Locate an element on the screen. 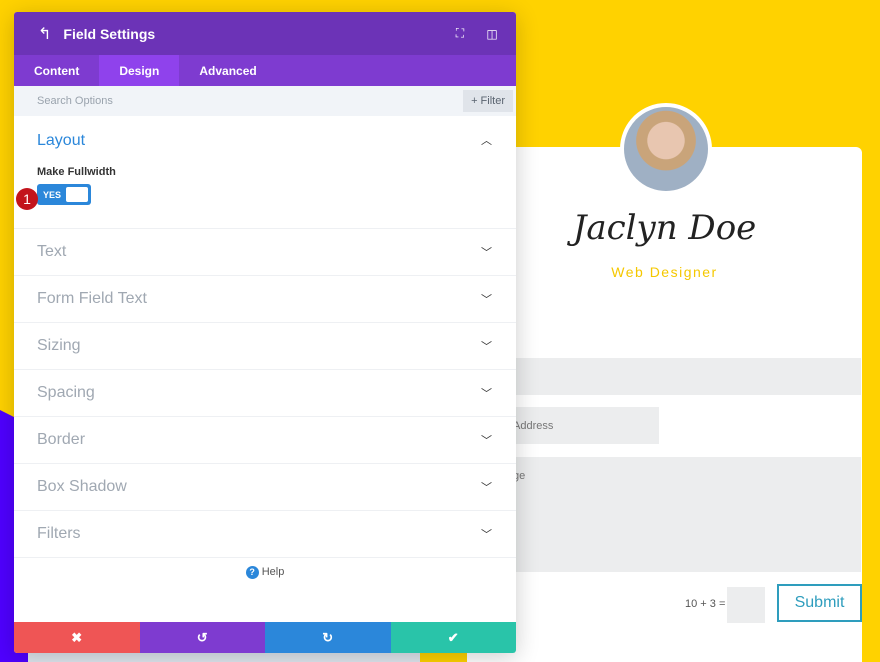 The width and height of the screenshot is (880, 662). section-title: Border is located at coordinates (61, 439).